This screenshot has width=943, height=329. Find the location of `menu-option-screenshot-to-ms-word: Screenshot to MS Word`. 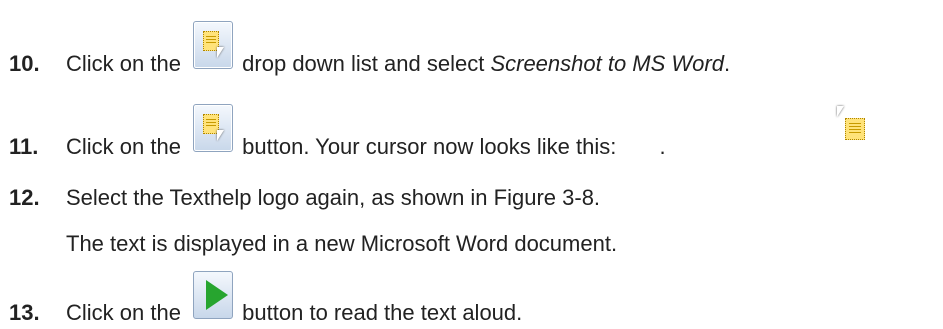

menu-option-screenshot-to-ms-word: Screenshot to MS Word is located at coordinates (607, 63).